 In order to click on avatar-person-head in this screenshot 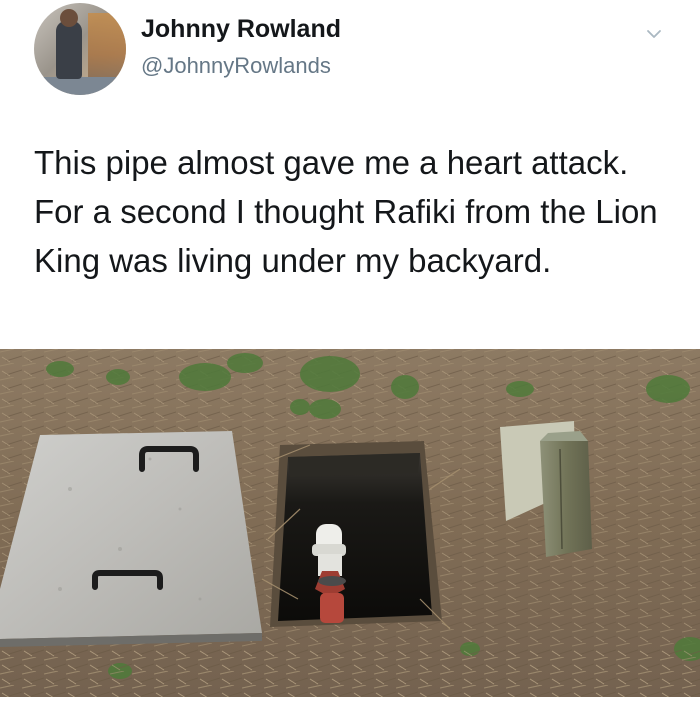, I will do `click(69, 18)`.